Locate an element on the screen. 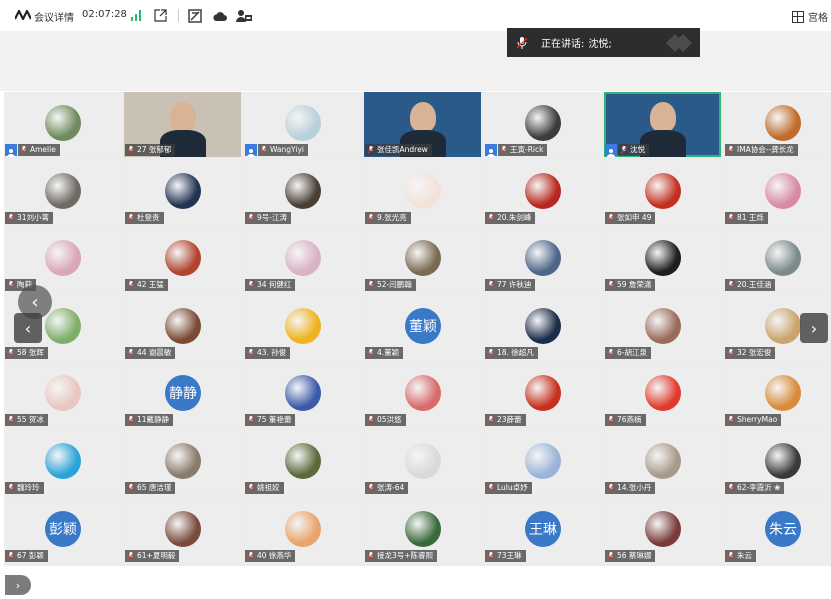 This screenshot has height=599, width=831. participant-name: 23薛蕾 is located at coordinates (509, 420).